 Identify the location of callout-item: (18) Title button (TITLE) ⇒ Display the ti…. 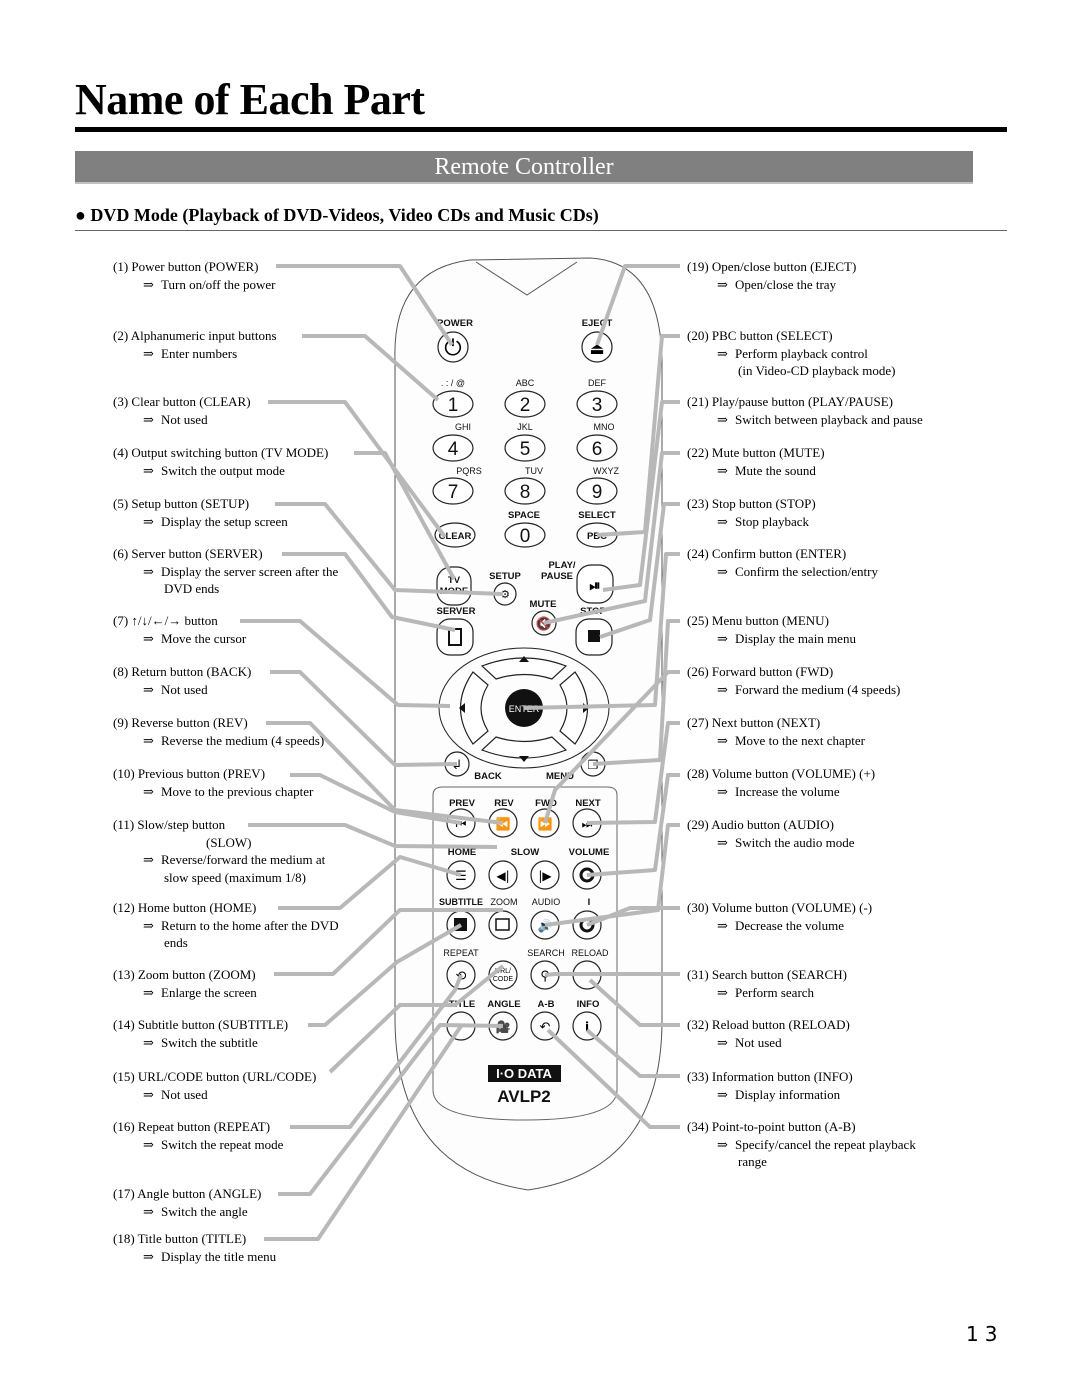
(194, 1247).